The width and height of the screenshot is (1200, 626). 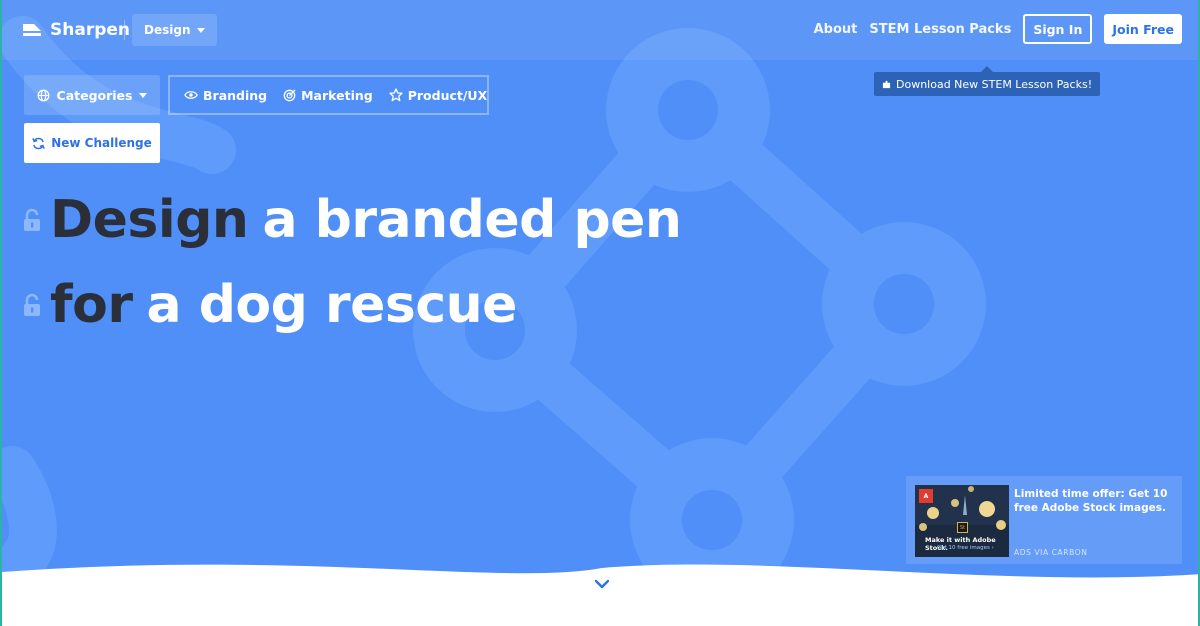 What do you see at coordinates (447, 95) in the screenshot?
I see `filter-label: Product/UX` at bounding box center [447, 95].